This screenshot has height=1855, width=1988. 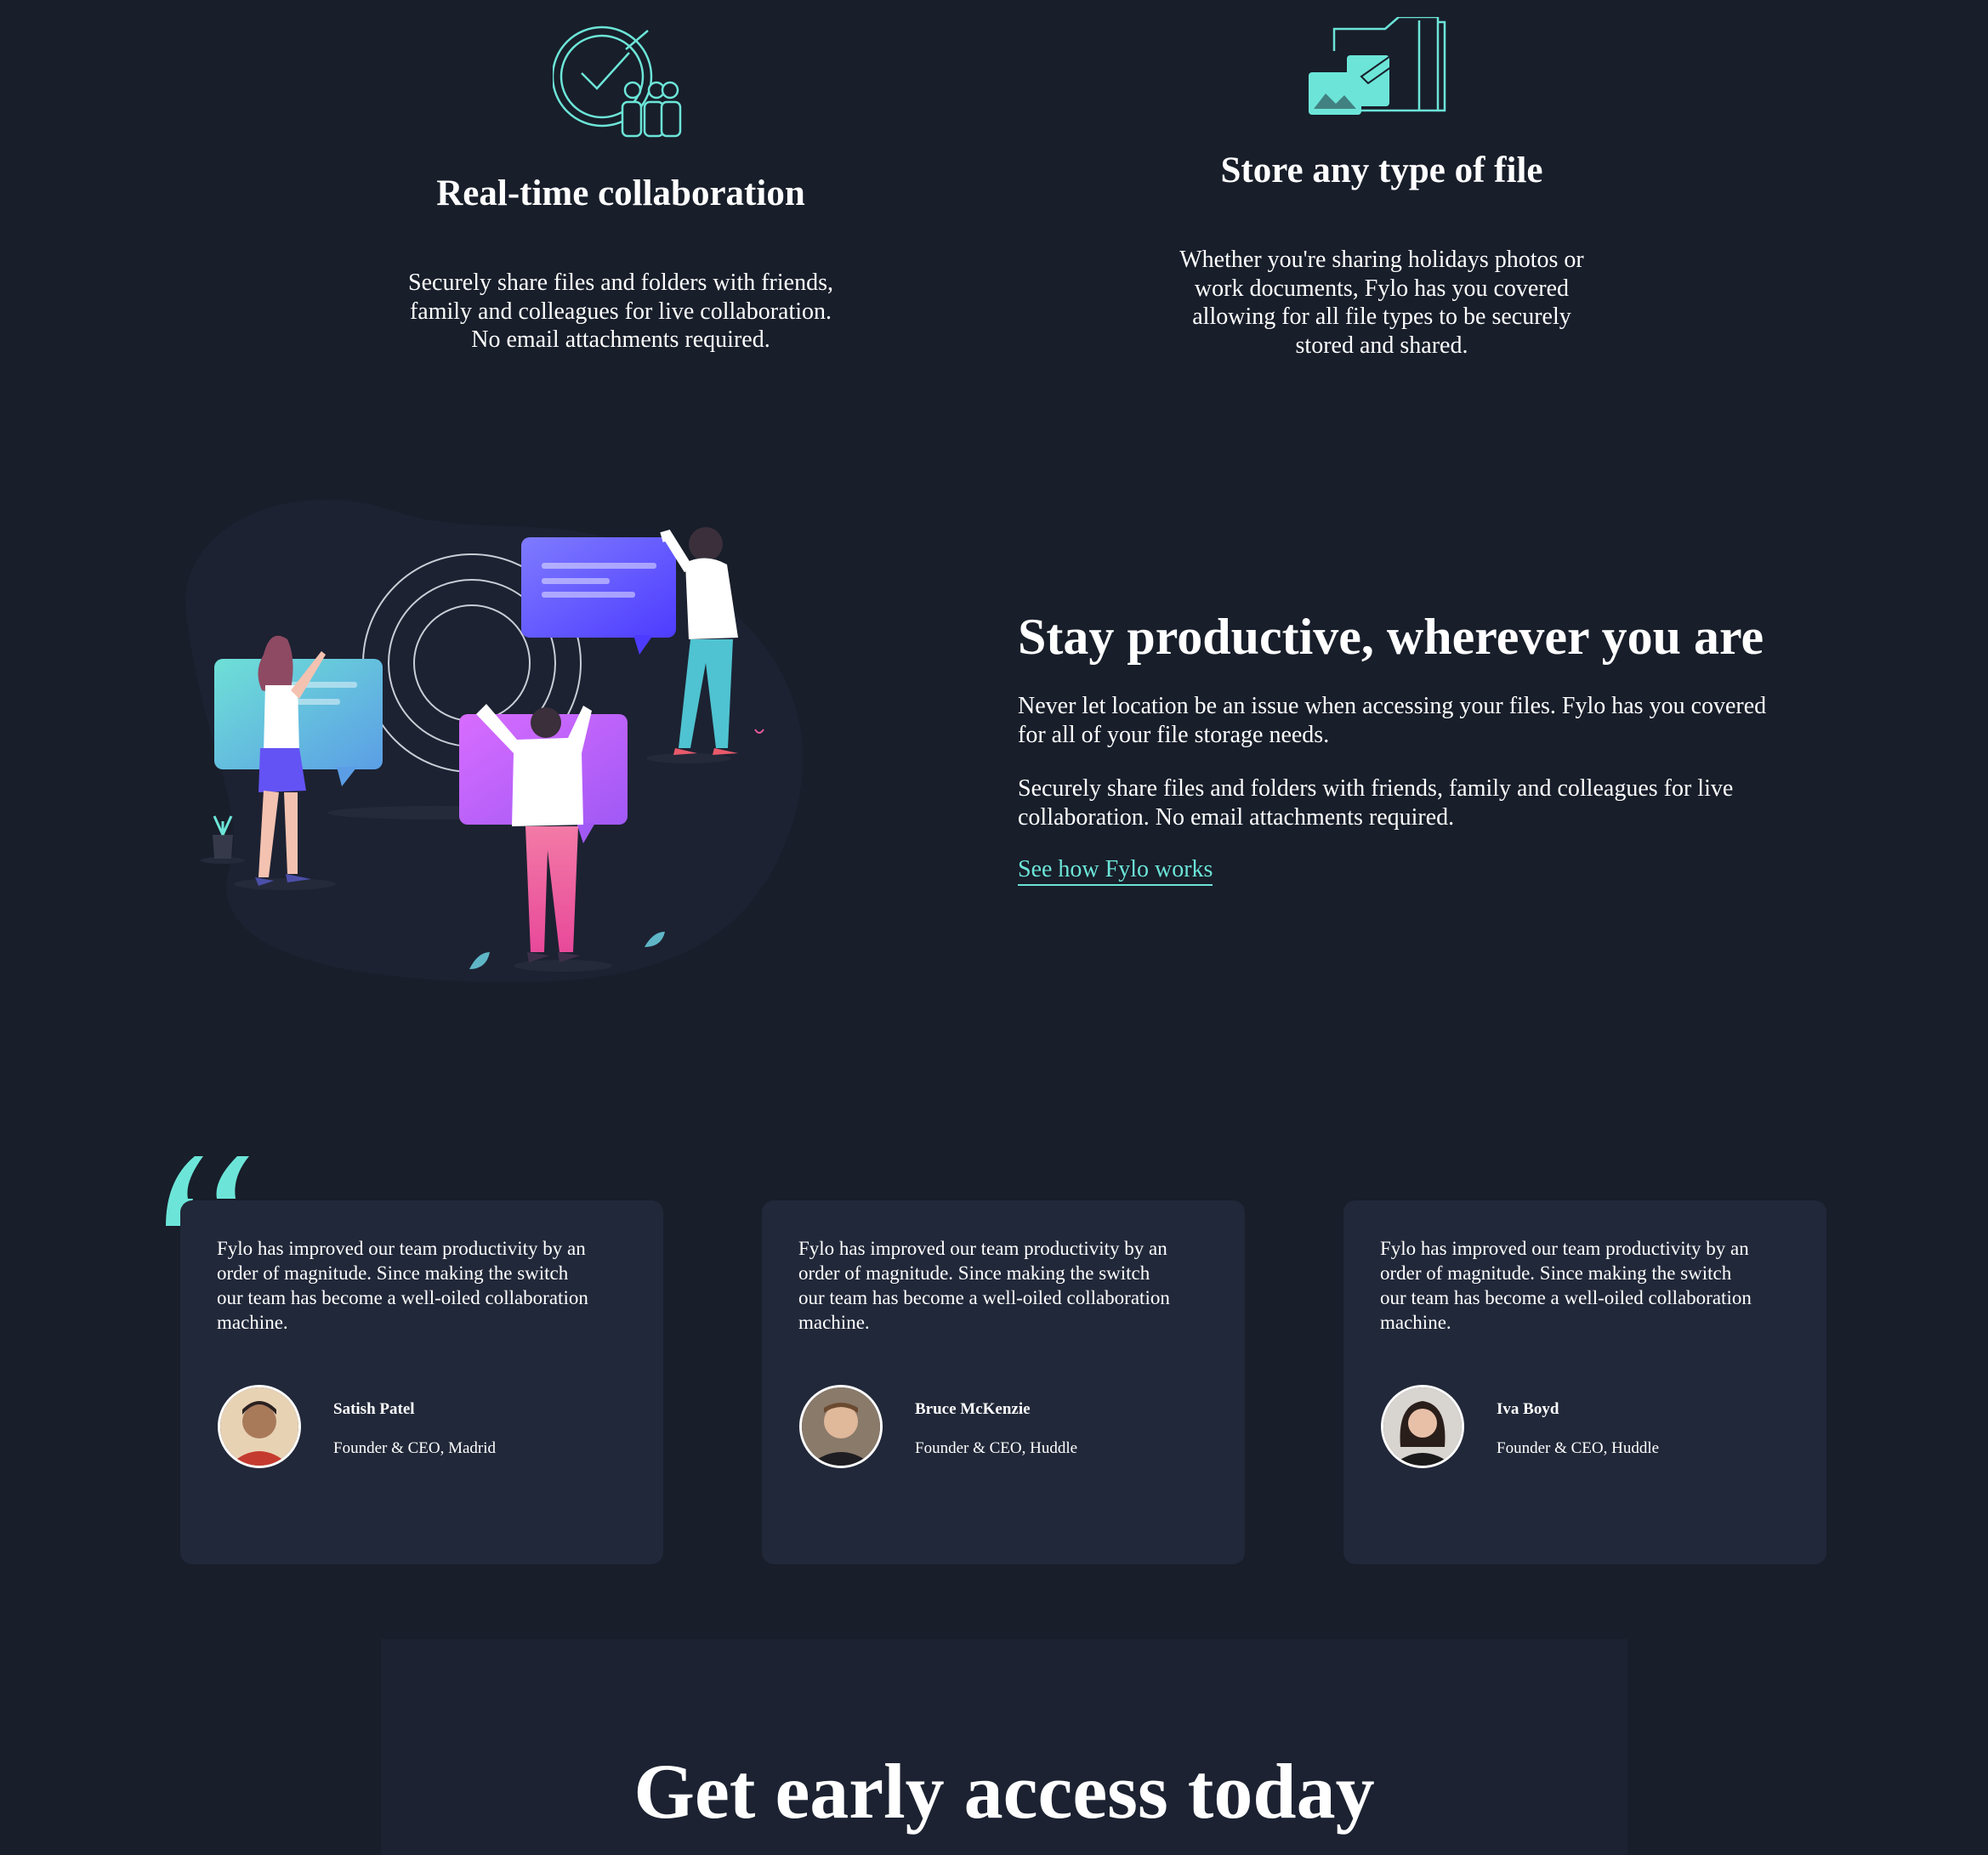 I want to click on feature-title: Store any type of file, so click(x=1381, y=170).